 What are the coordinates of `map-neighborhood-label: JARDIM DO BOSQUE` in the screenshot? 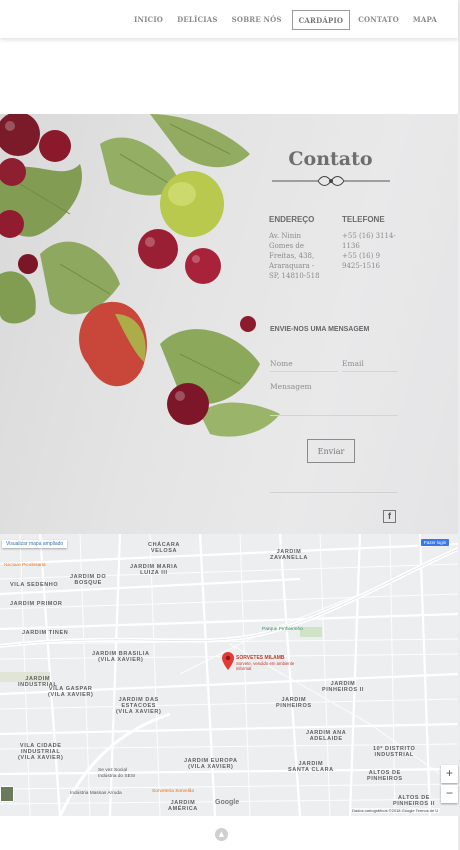 It's located at (88, 580).